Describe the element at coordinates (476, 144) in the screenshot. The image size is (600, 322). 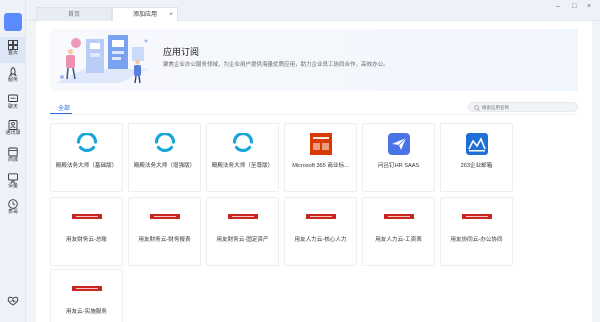
I see `mail263-icon` at that location.